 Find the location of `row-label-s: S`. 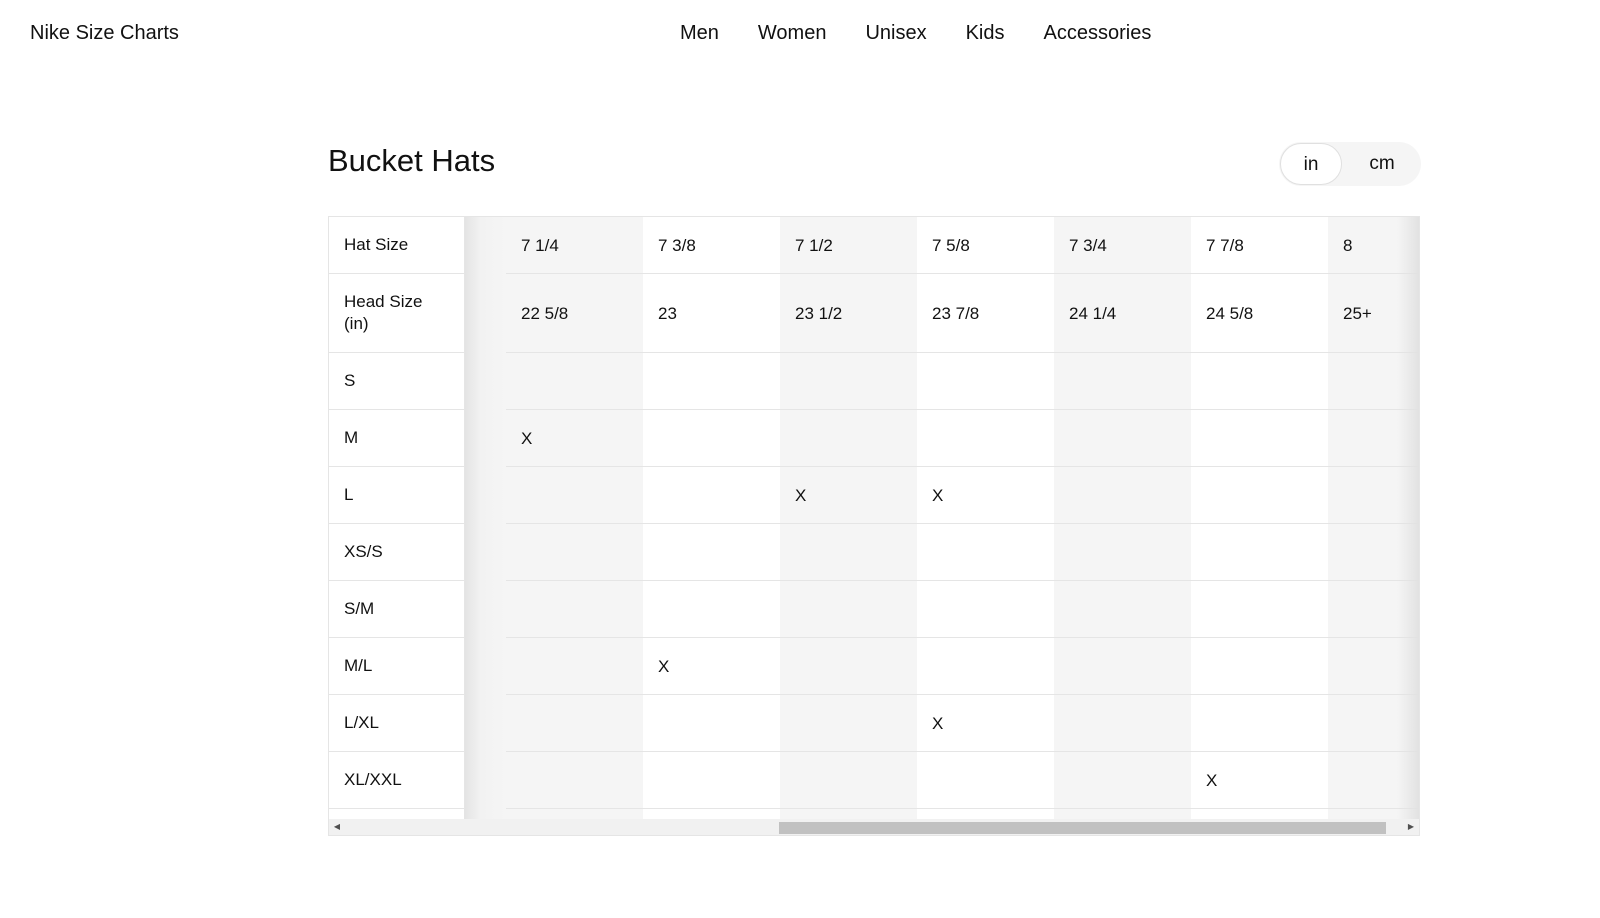

row-label-s: S is located at coordinates (396, 381).